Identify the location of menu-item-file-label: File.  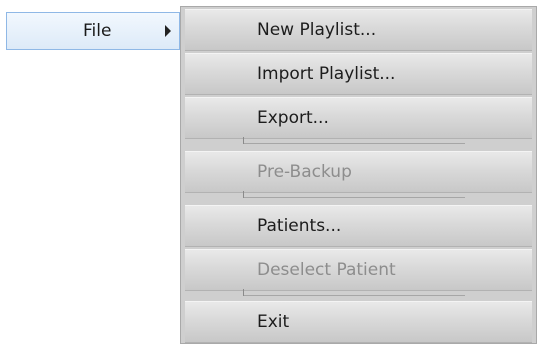
(97, 31).